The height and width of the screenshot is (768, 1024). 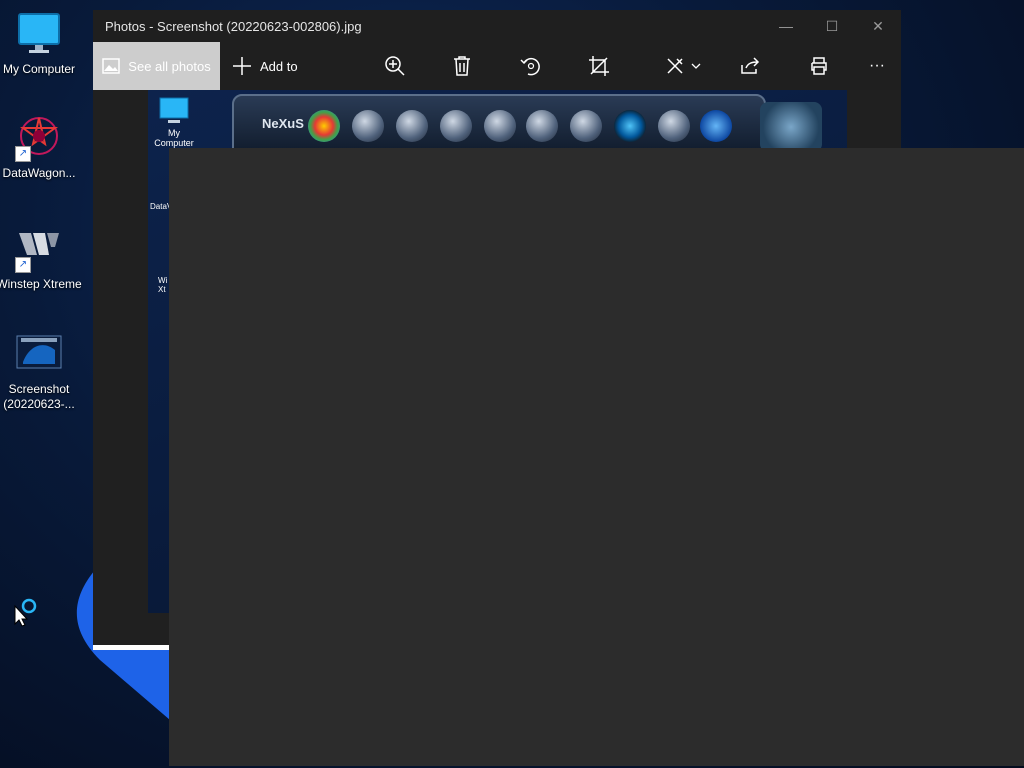 I want to click on desktop-icon-label: Winstep Xtreme, so click(x=41, y=284).